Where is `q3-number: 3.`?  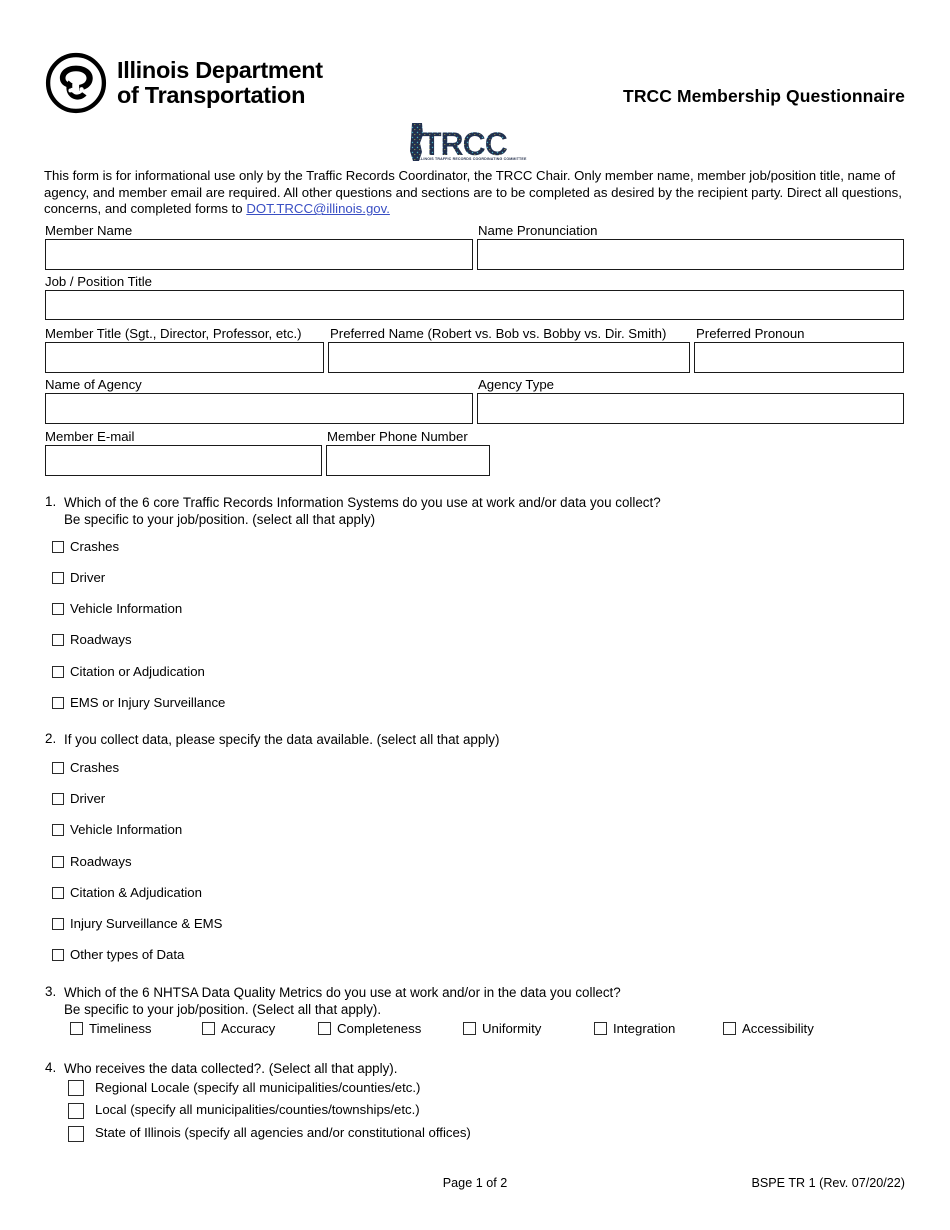 q3-number: 3. is located at coordinates (51, 991).